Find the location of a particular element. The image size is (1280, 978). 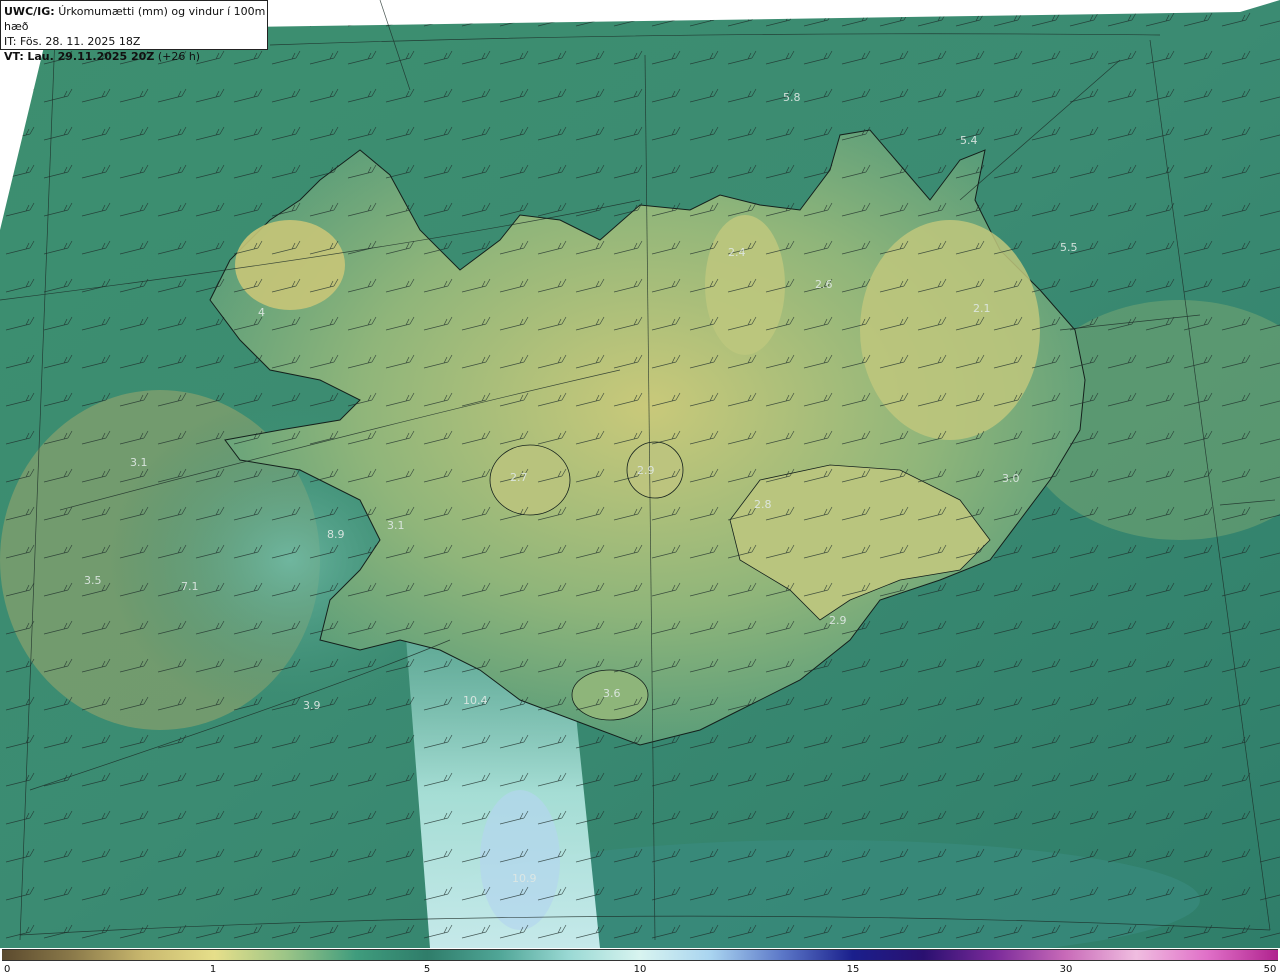

valid-time: Lau. 29.11.2025 20Z is located at coordinates (91, 56).